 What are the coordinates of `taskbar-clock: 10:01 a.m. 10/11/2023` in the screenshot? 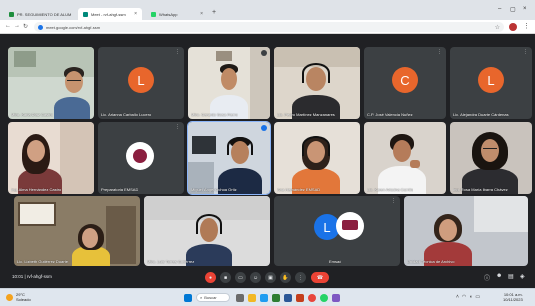 It's located at (513, 297).